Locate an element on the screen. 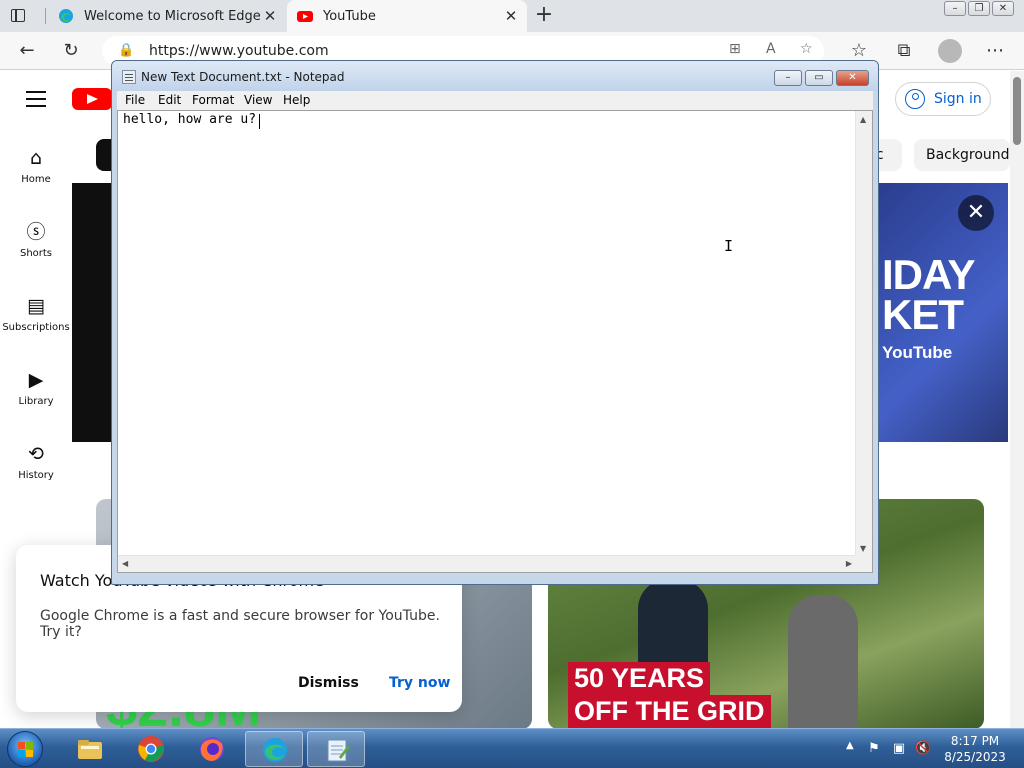  menu-format: Format is located at coordinates (213, 100).